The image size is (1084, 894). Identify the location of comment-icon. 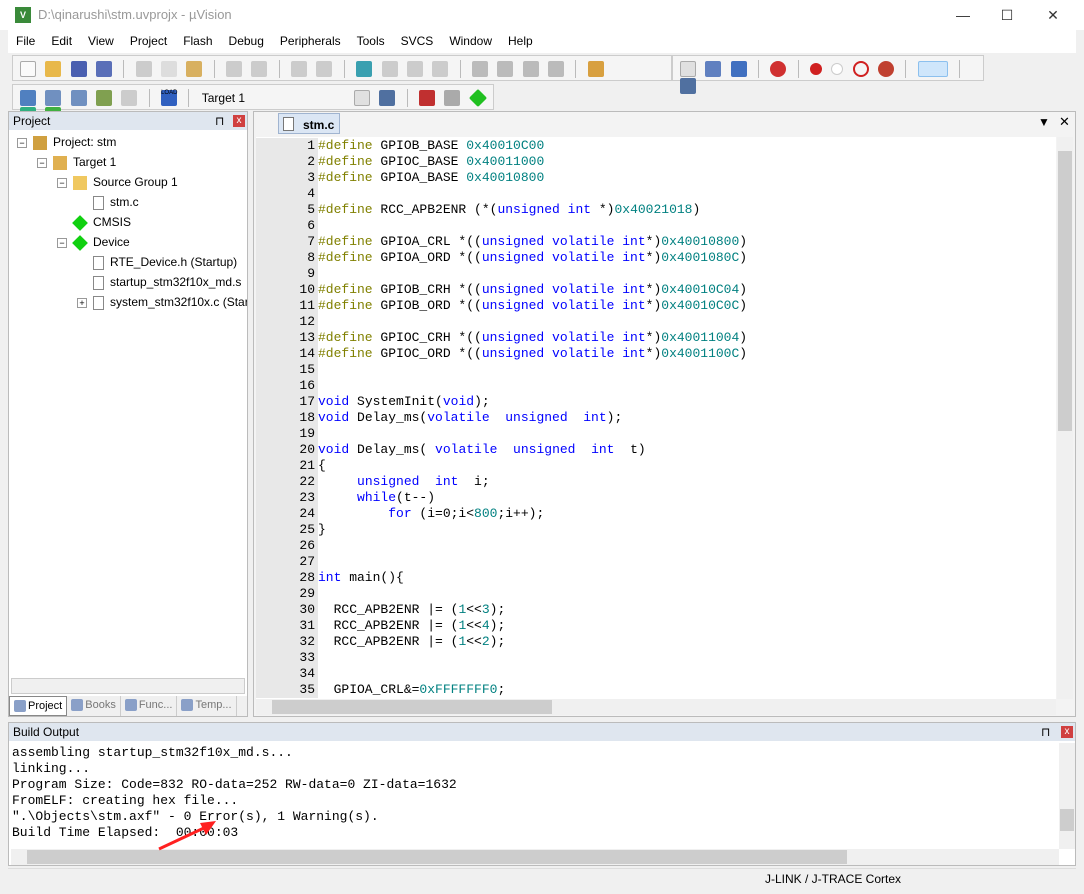
(530, 69).